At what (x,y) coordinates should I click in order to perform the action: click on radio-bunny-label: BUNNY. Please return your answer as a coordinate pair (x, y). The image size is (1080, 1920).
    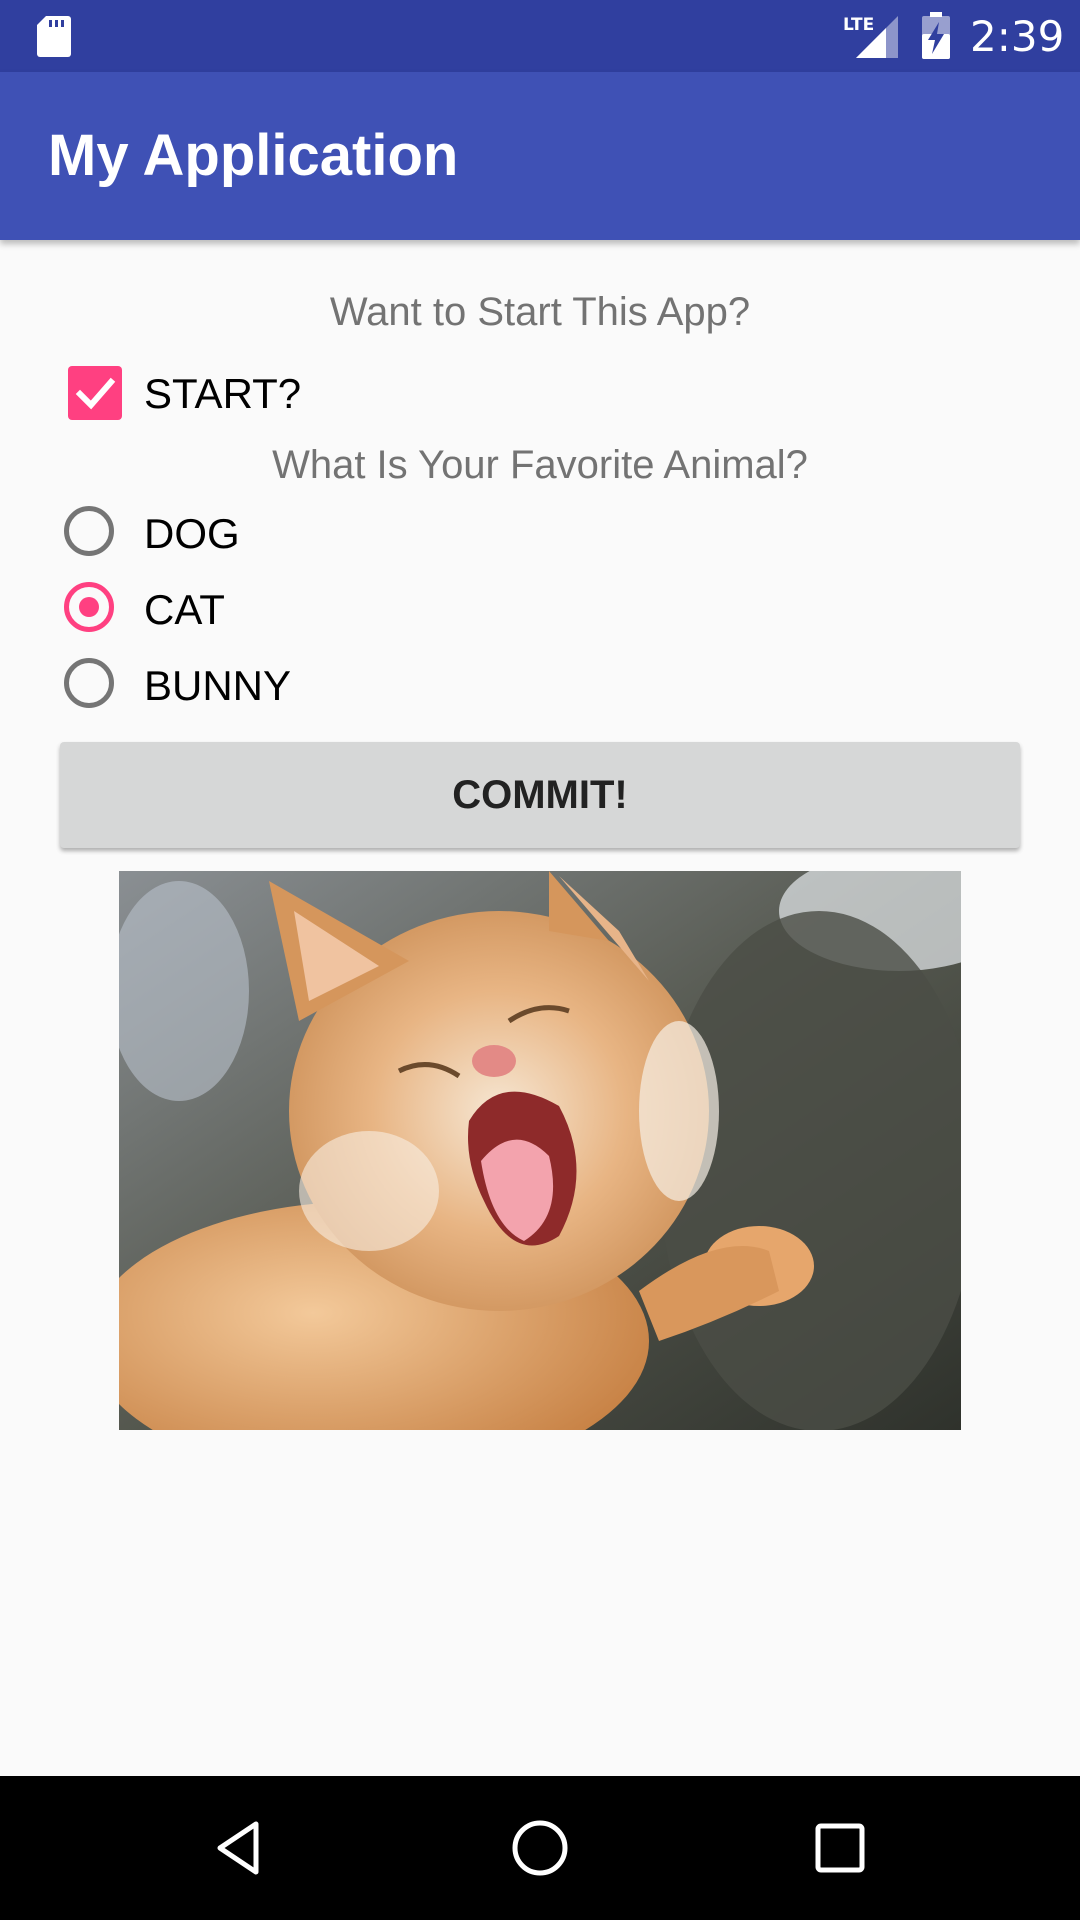
    Looking at the image, I should click on (217, 686).